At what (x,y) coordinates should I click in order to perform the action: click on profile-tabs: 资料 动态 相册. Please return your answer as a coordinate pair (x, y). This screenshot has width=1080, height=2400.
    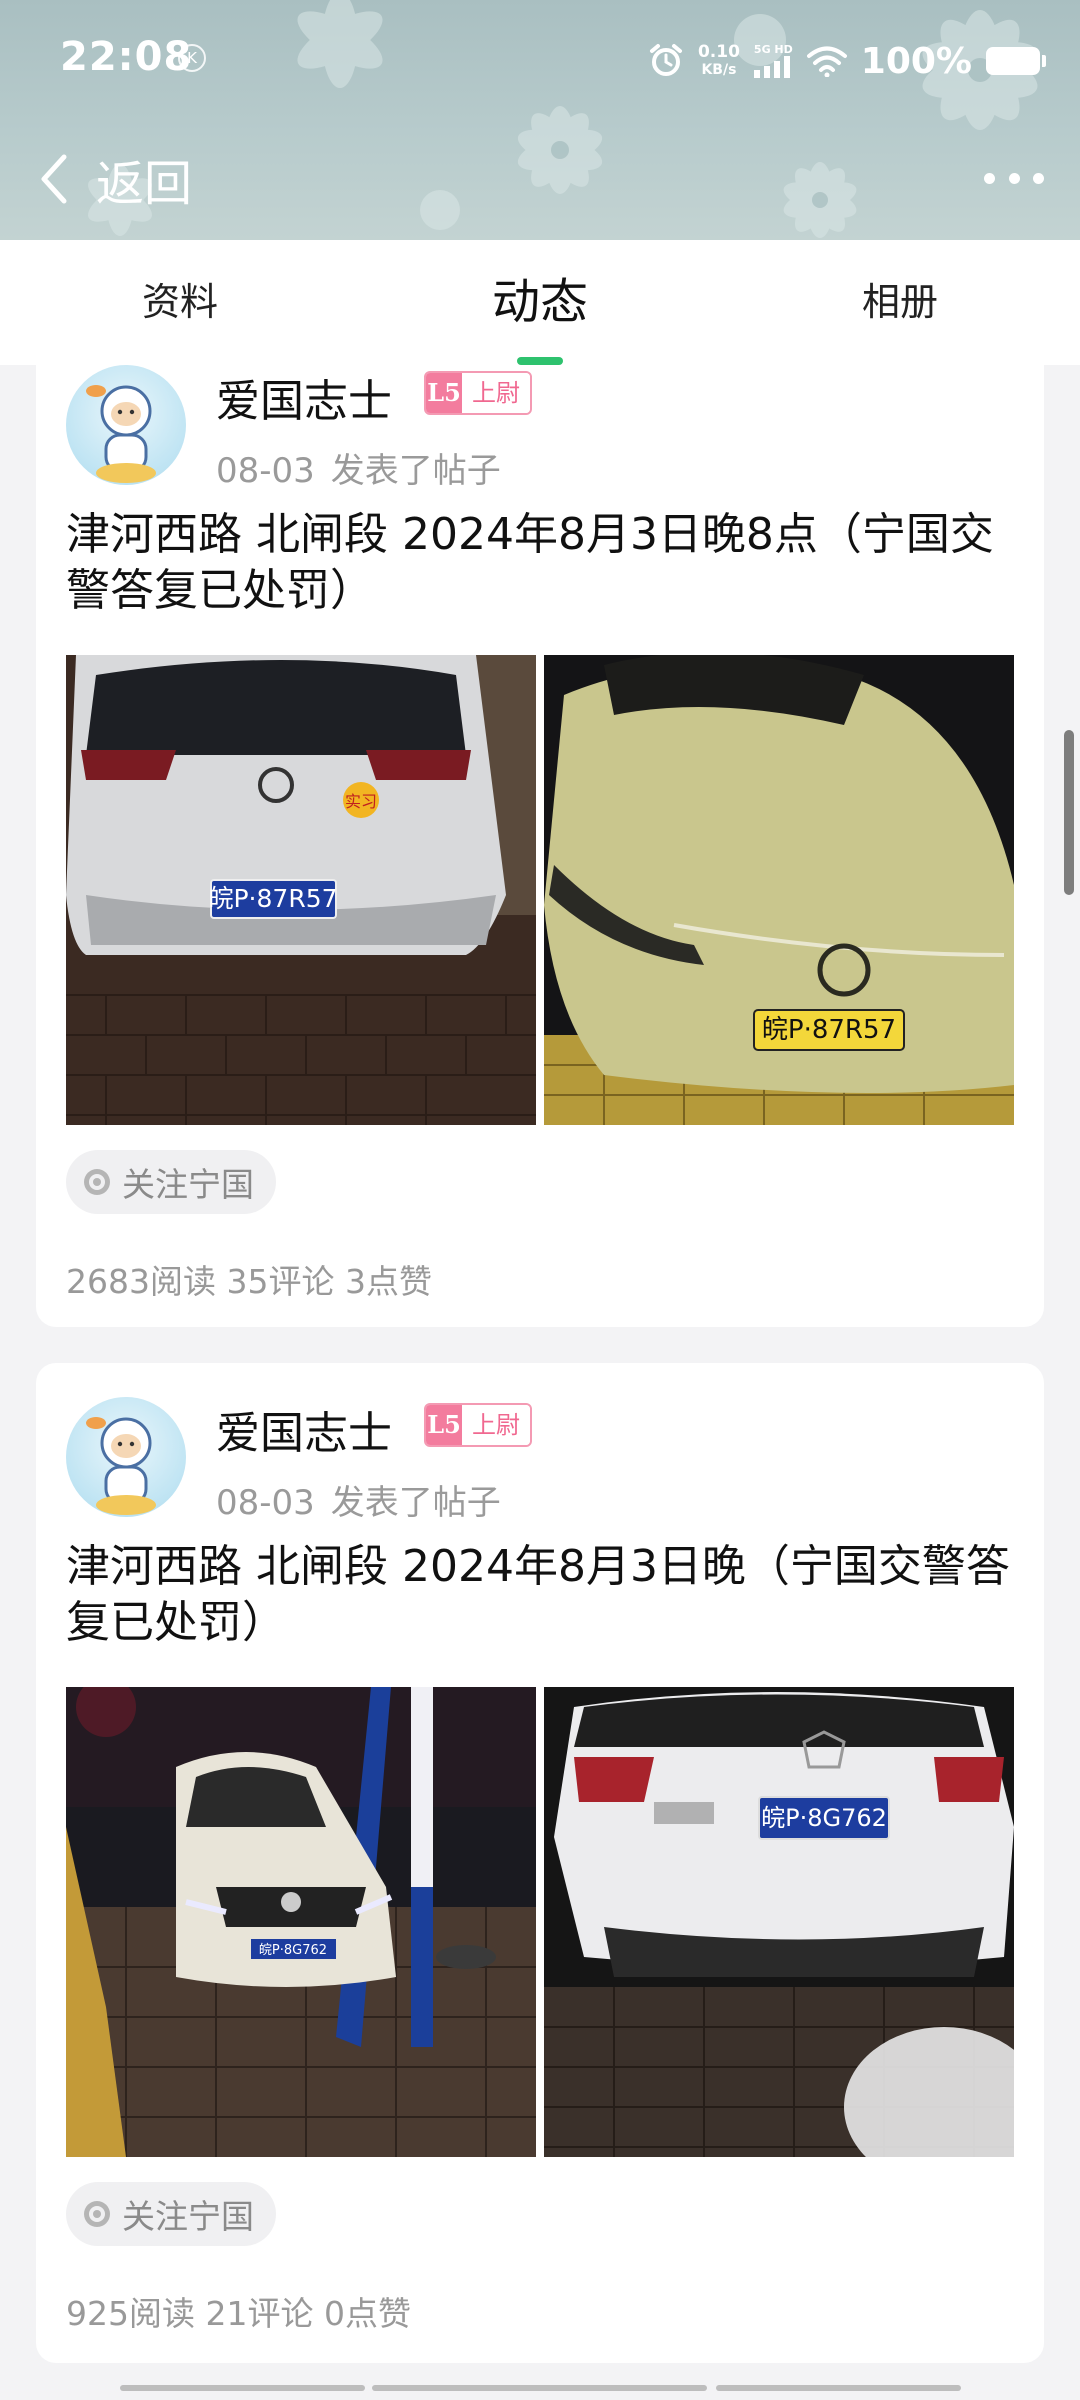
    Looking at the image, I should click on (540, 302).